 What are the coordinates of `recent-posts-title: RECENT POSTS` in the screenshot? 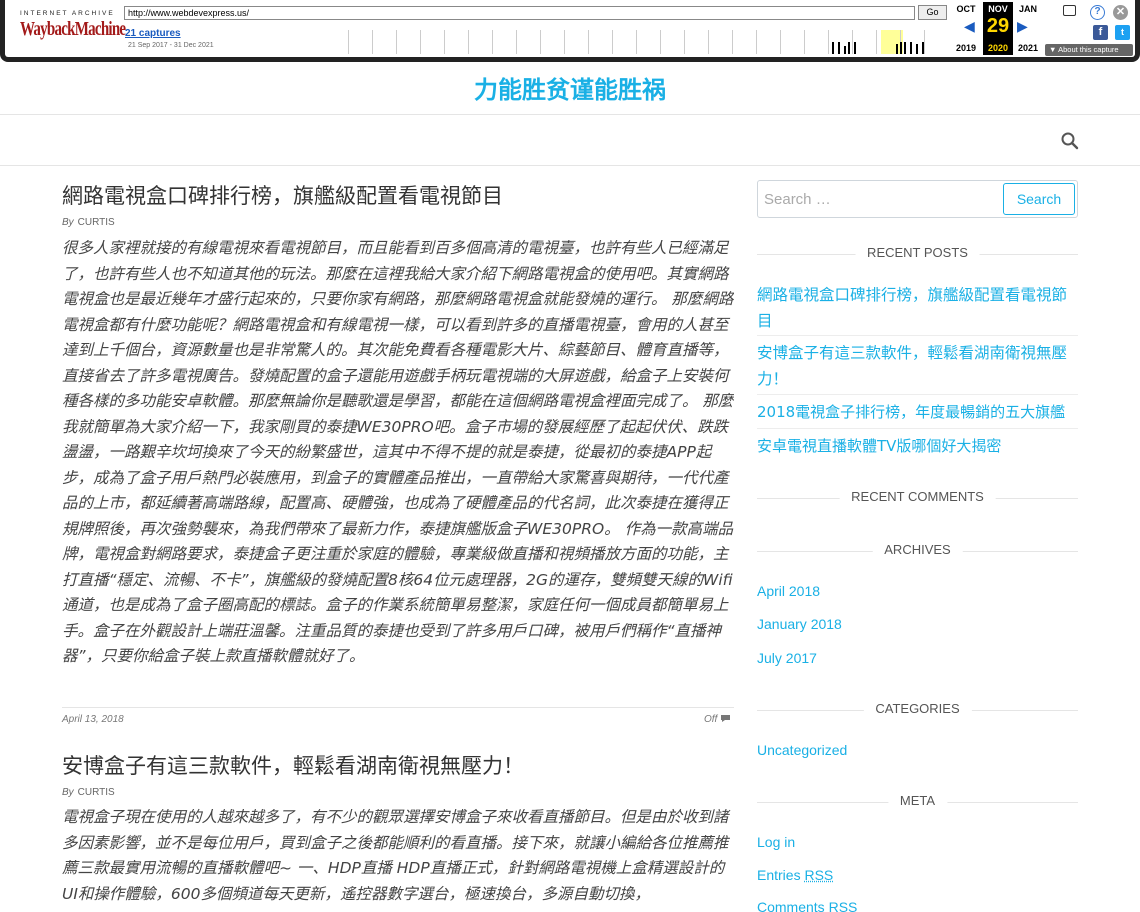 It's located at (917, 252).